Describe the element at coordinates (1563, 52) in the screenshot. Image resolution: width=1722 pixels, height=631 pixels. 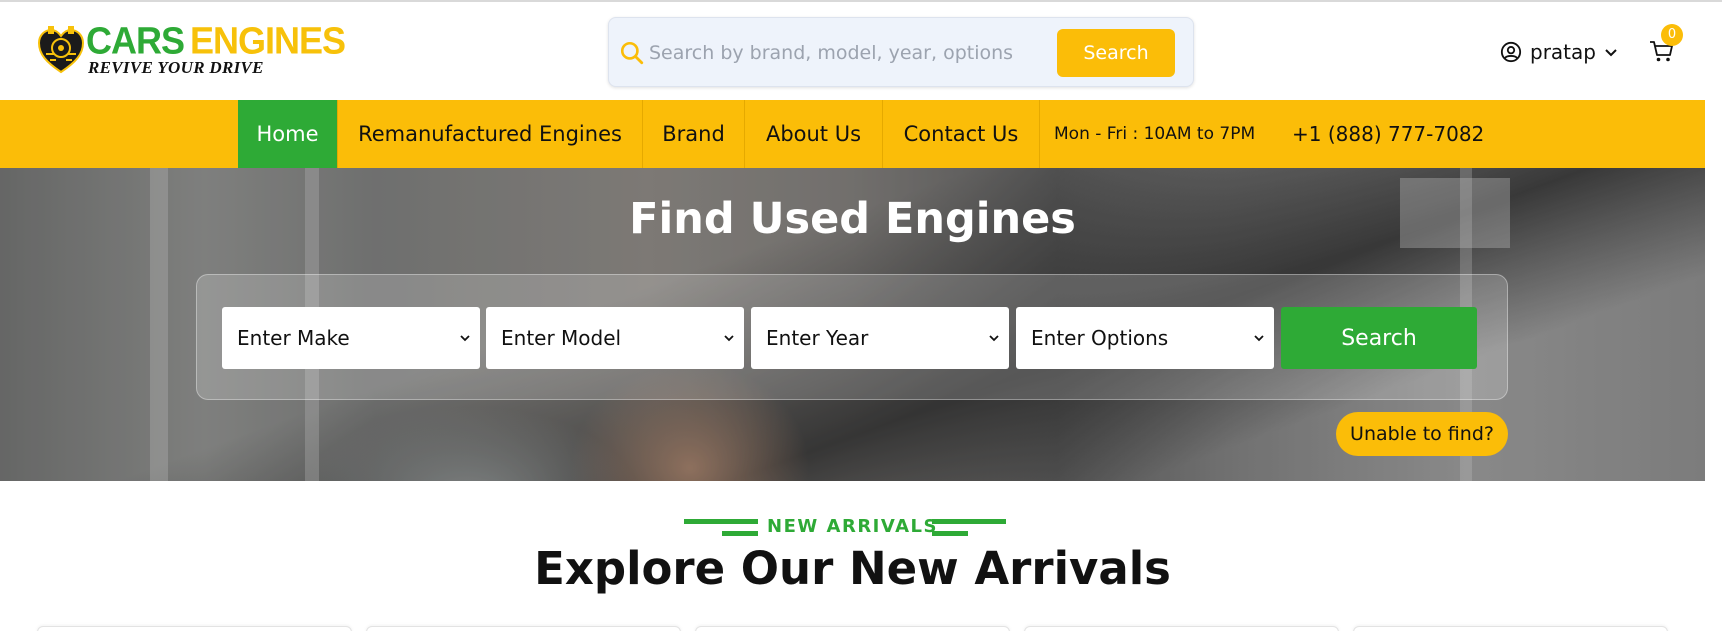
I see `user-name: pratap` at that location.